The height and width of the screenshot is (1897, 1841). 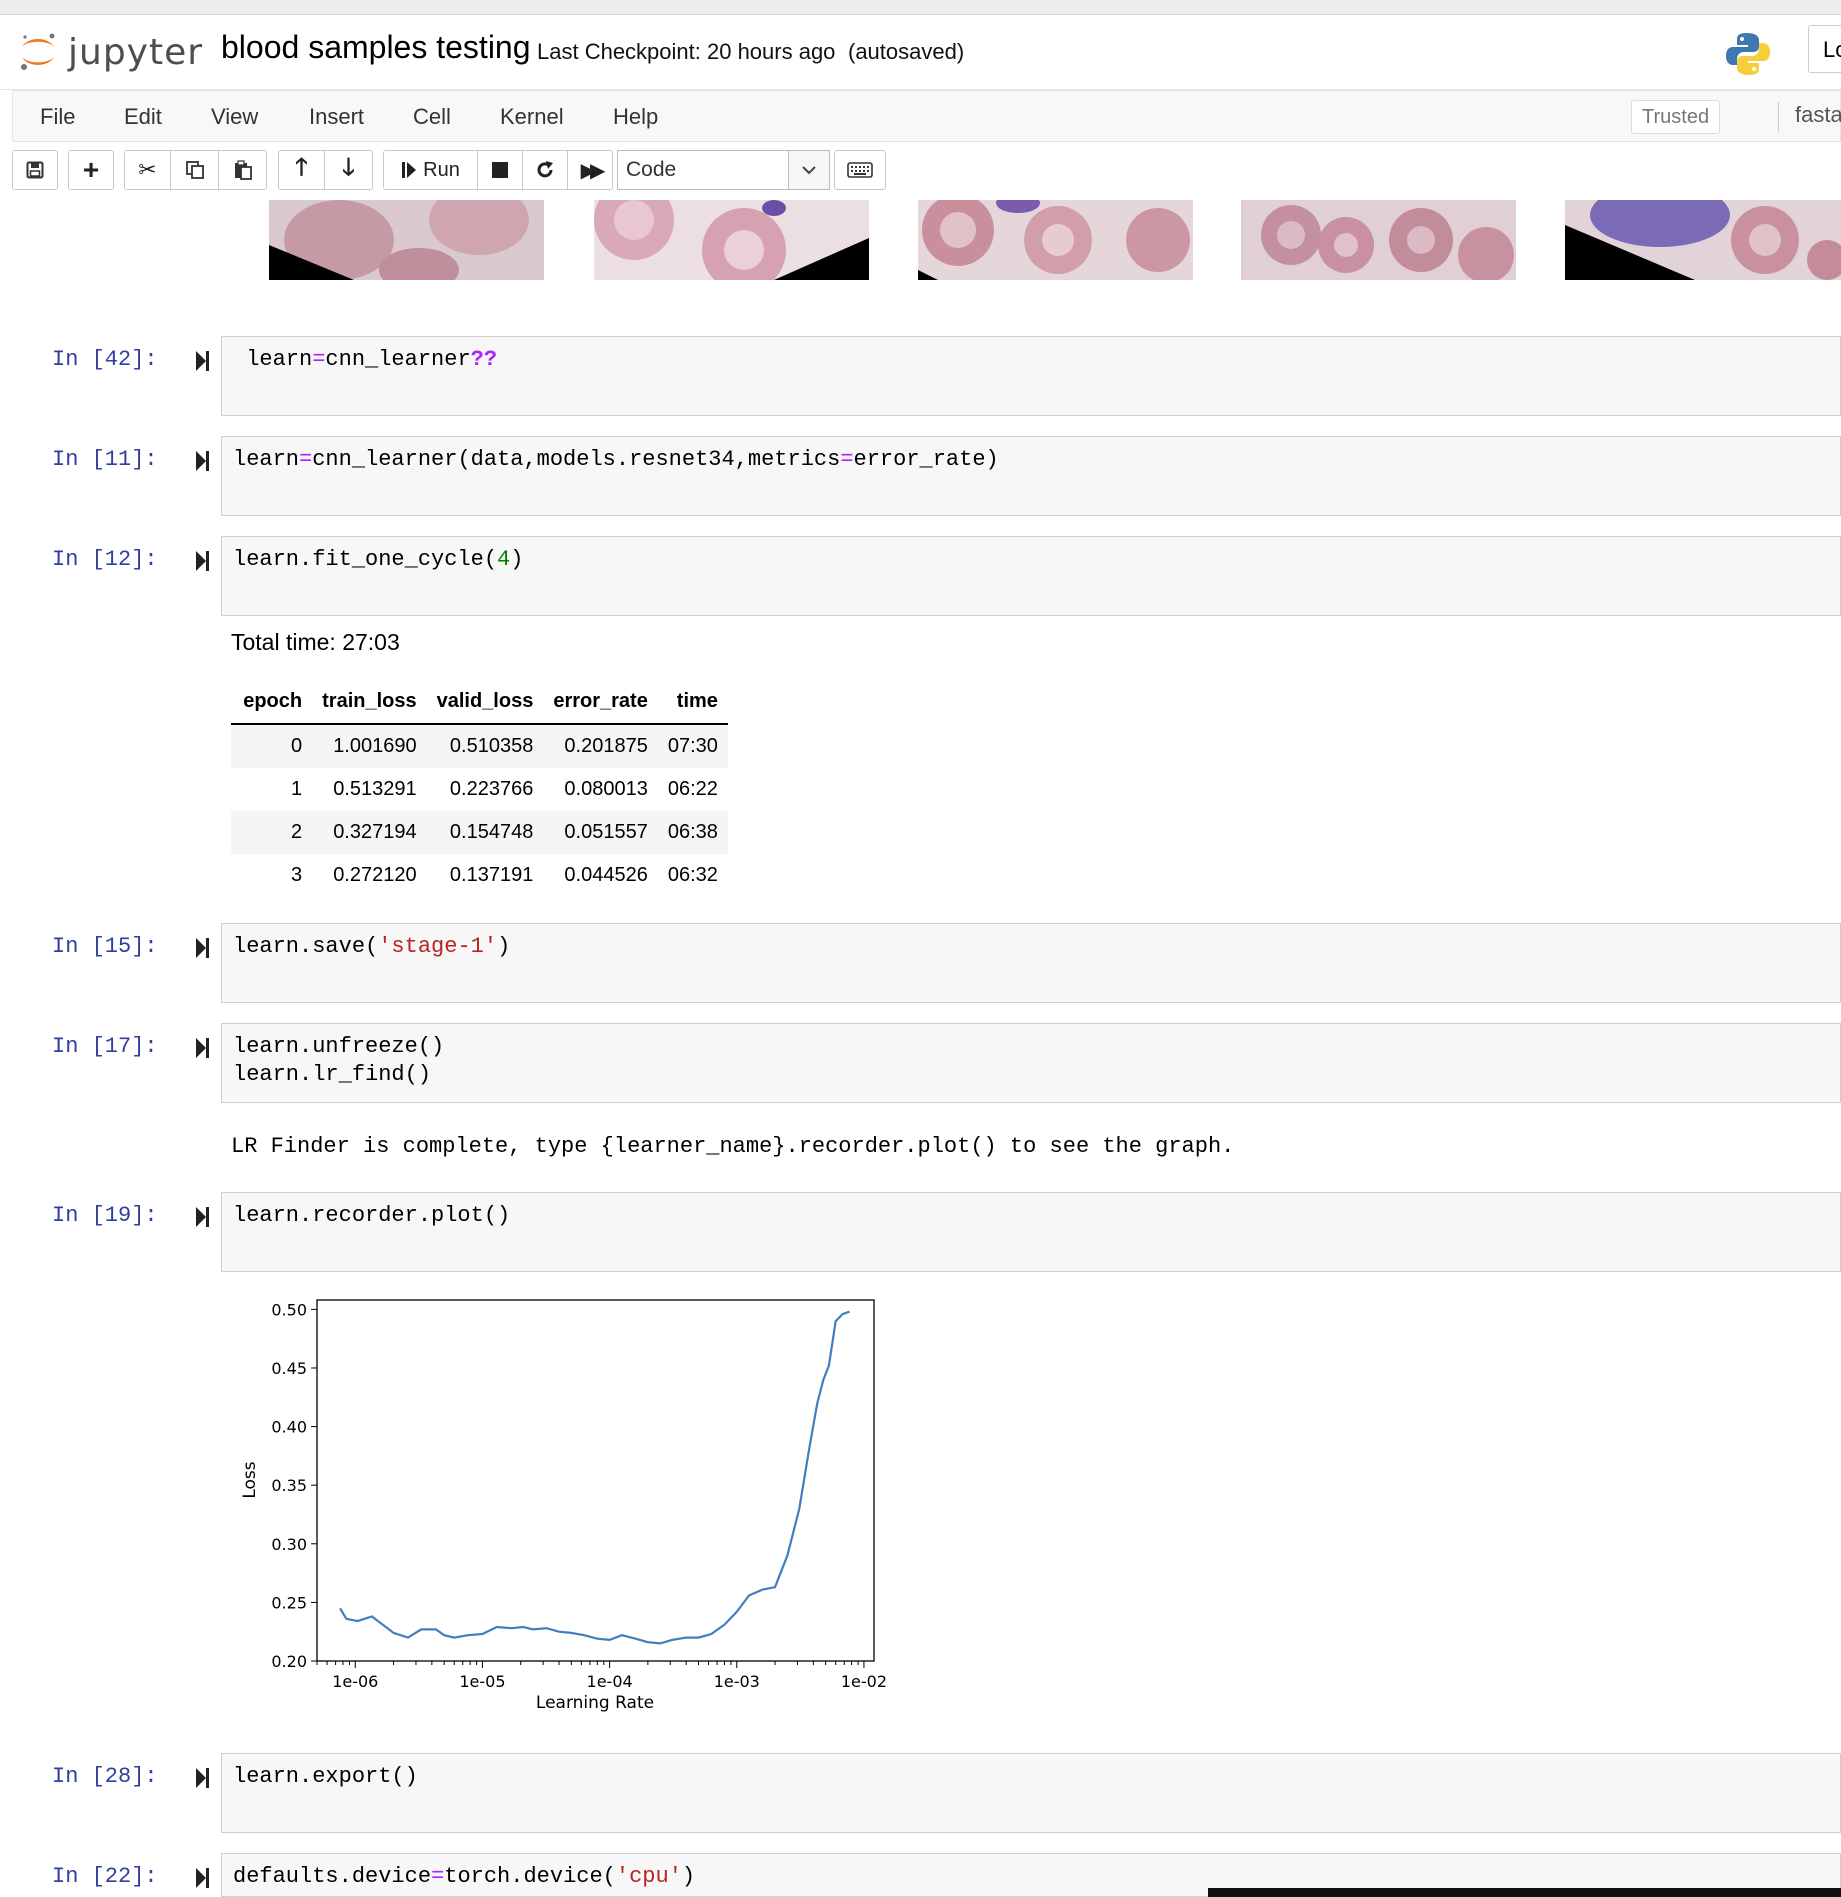 I want to click on bottom-edge-bar, so click(x=1524, y=1892).